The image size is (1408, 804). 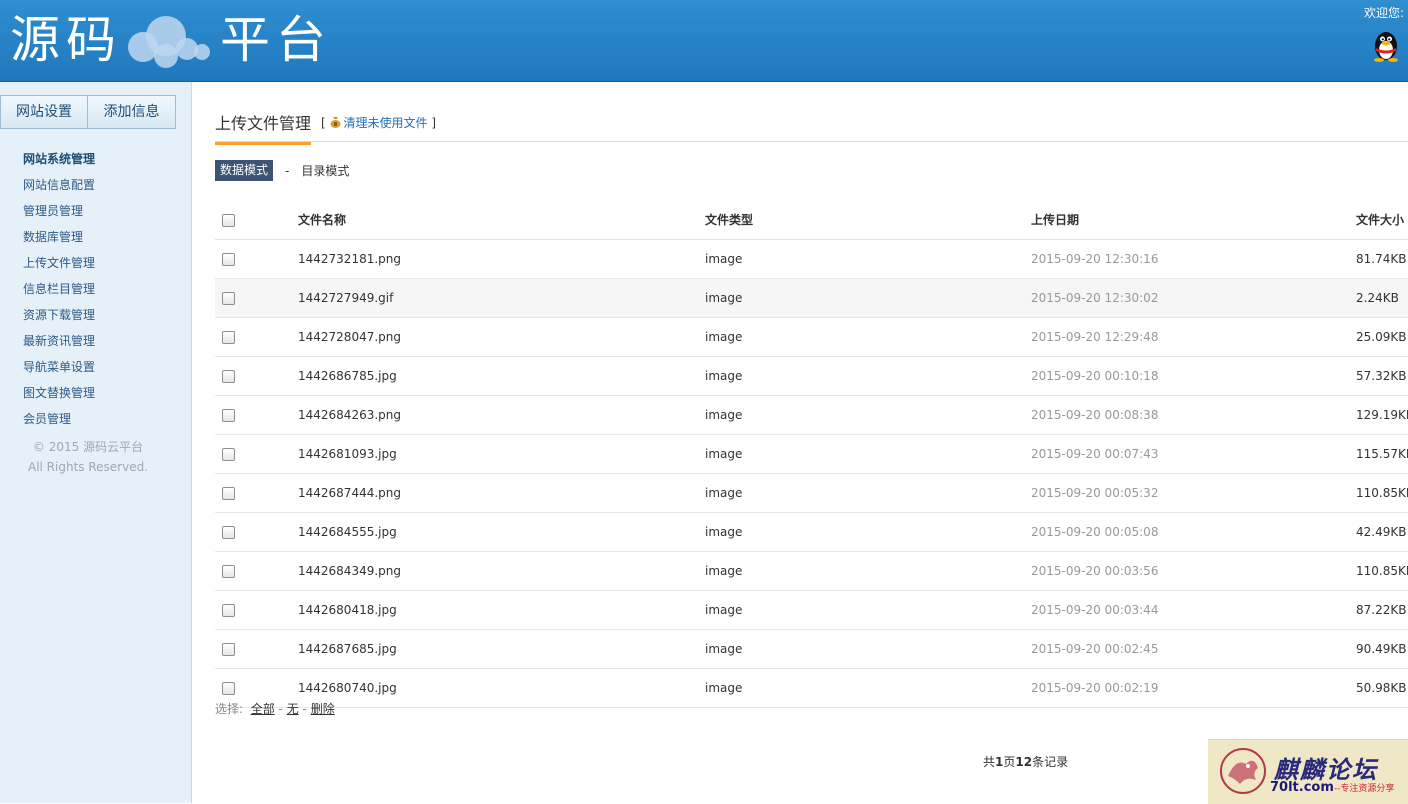 What do you see at coordinates (1009, 762) in the screenshot?
I see `pager-page-unit: 页` at bounding box center [1009, 762].